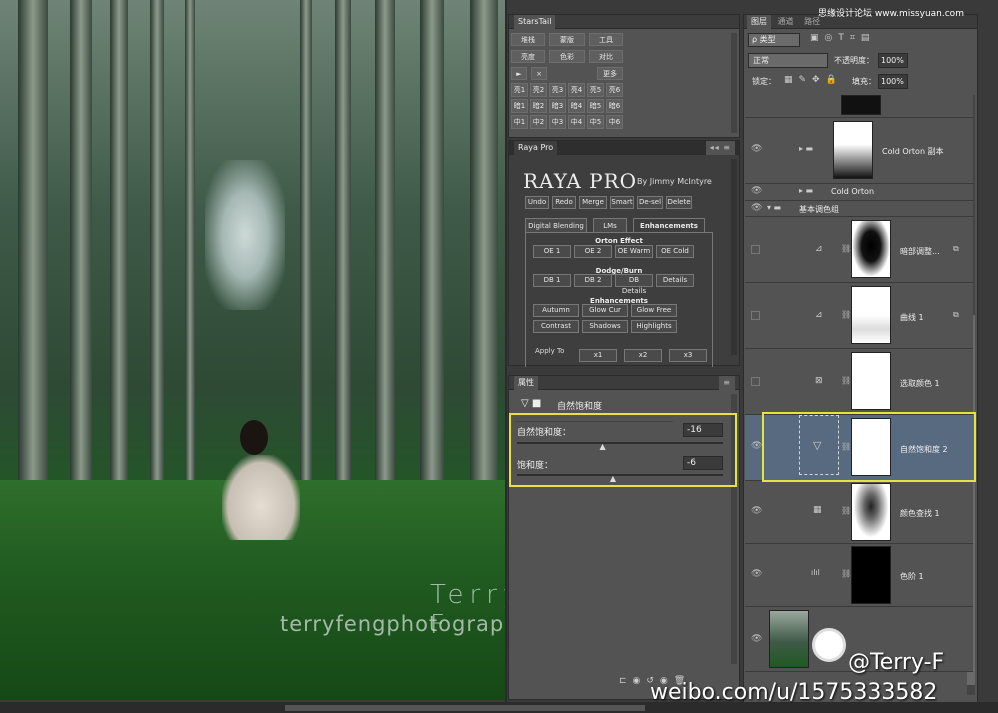 This screenshot has height=713, width=998. I want to click on apply-to-btn: x3, so click(688, 355).